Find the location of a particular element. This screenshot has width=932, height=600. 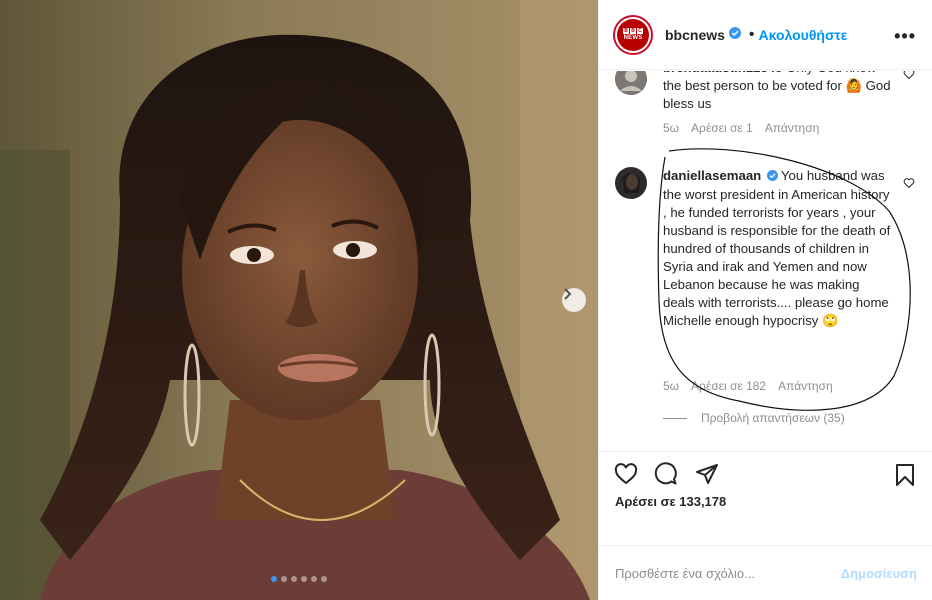

action-bar is located at coordinates (765, 473).